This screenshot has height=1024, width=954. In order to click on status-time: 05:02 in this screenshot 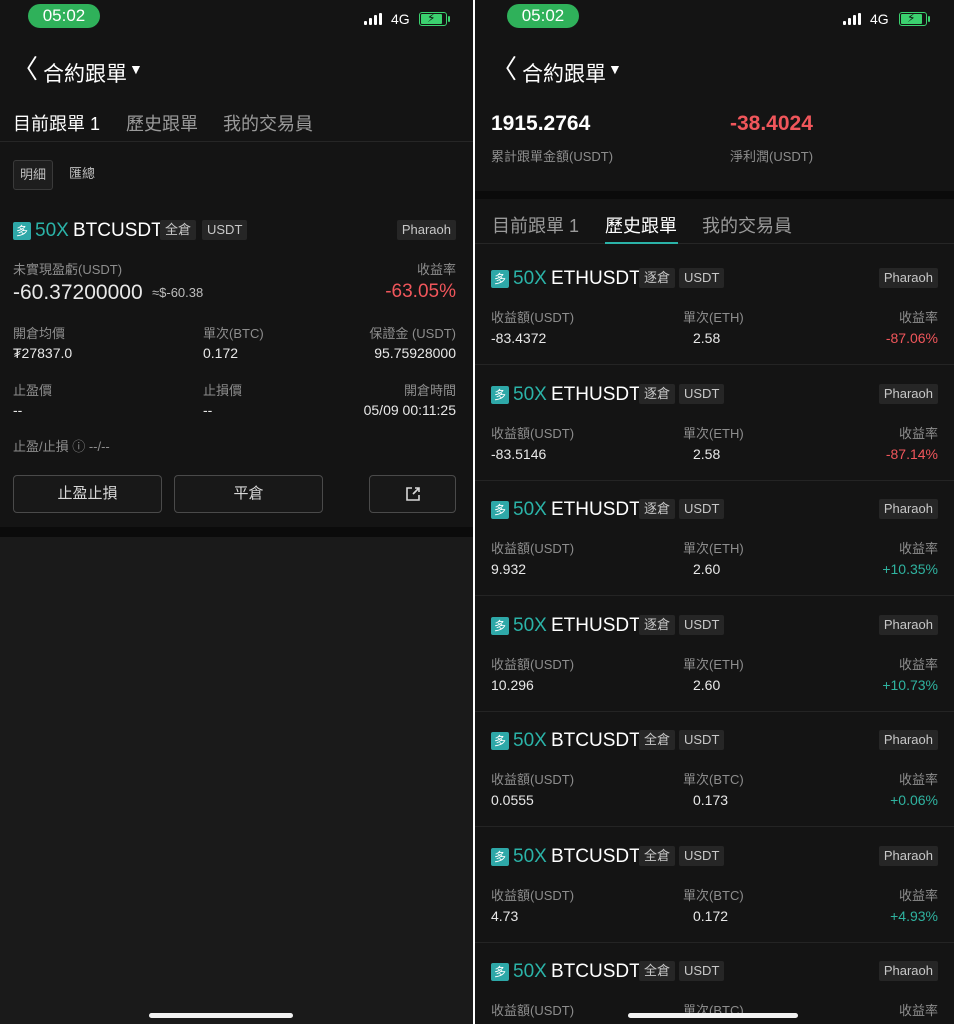, I will do `click(64, 16)`.